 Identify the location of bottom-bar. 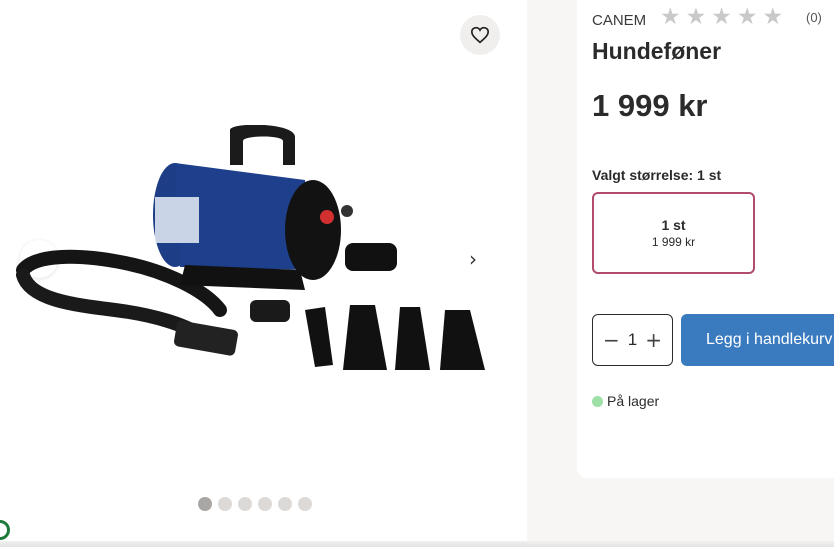
(417, 544).